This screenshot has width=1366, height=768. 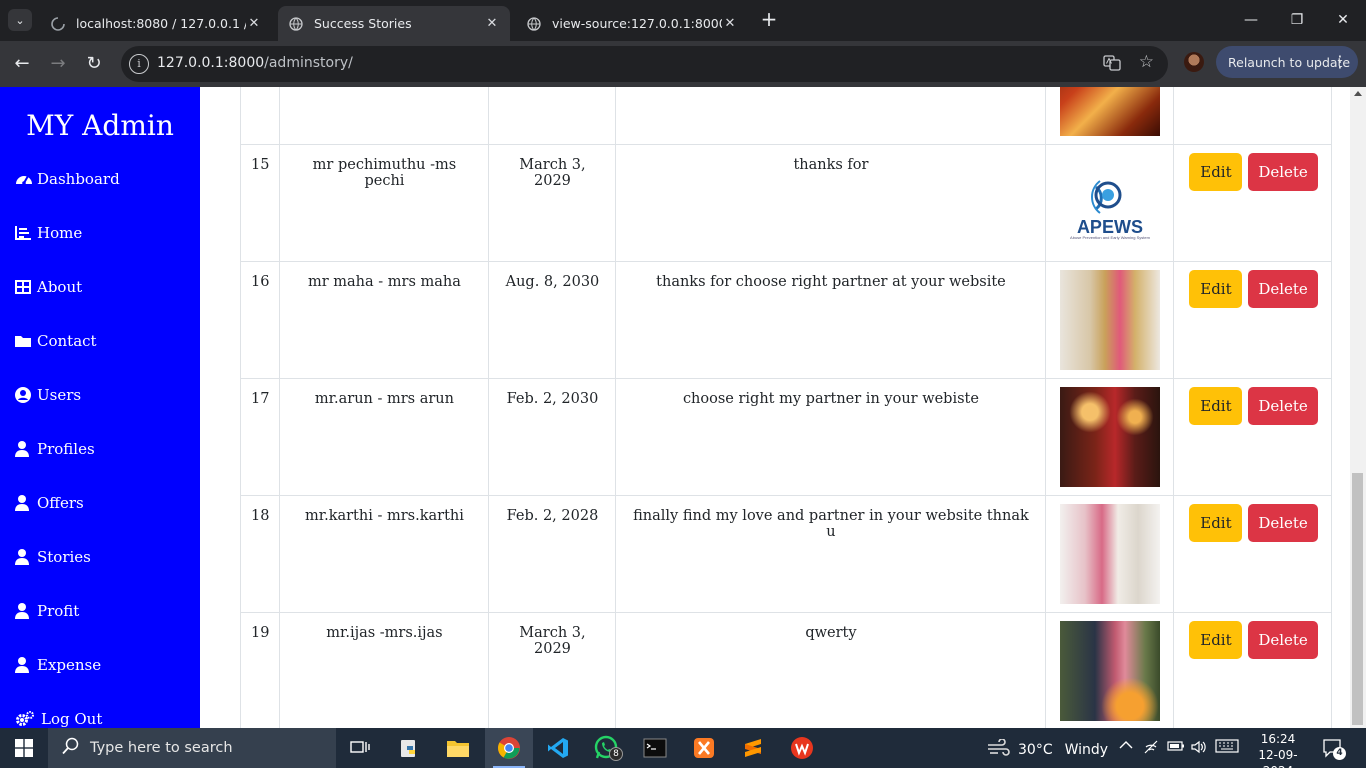 What do you see at coordinates (802, 748) in the screenshot?
I see `wps-office-icon` at bounding box center [802, 748].